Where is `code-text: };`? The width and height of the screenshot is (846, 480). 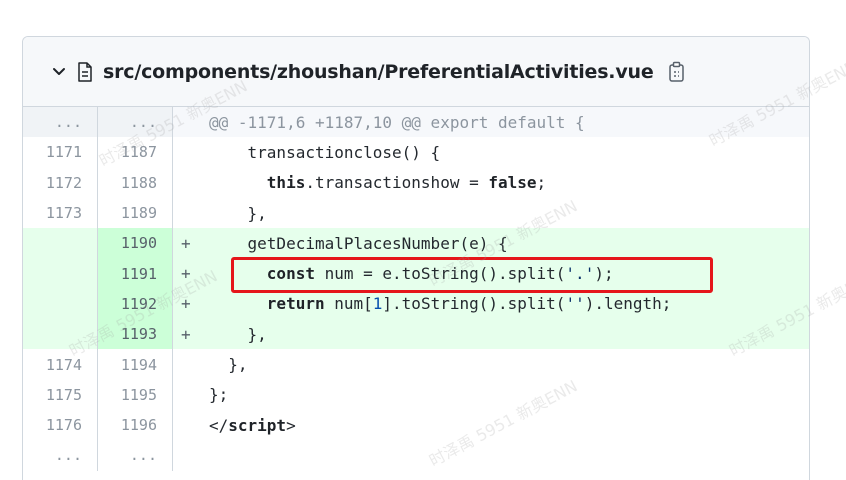 code-text: }; is located at coordinates (219, 395).